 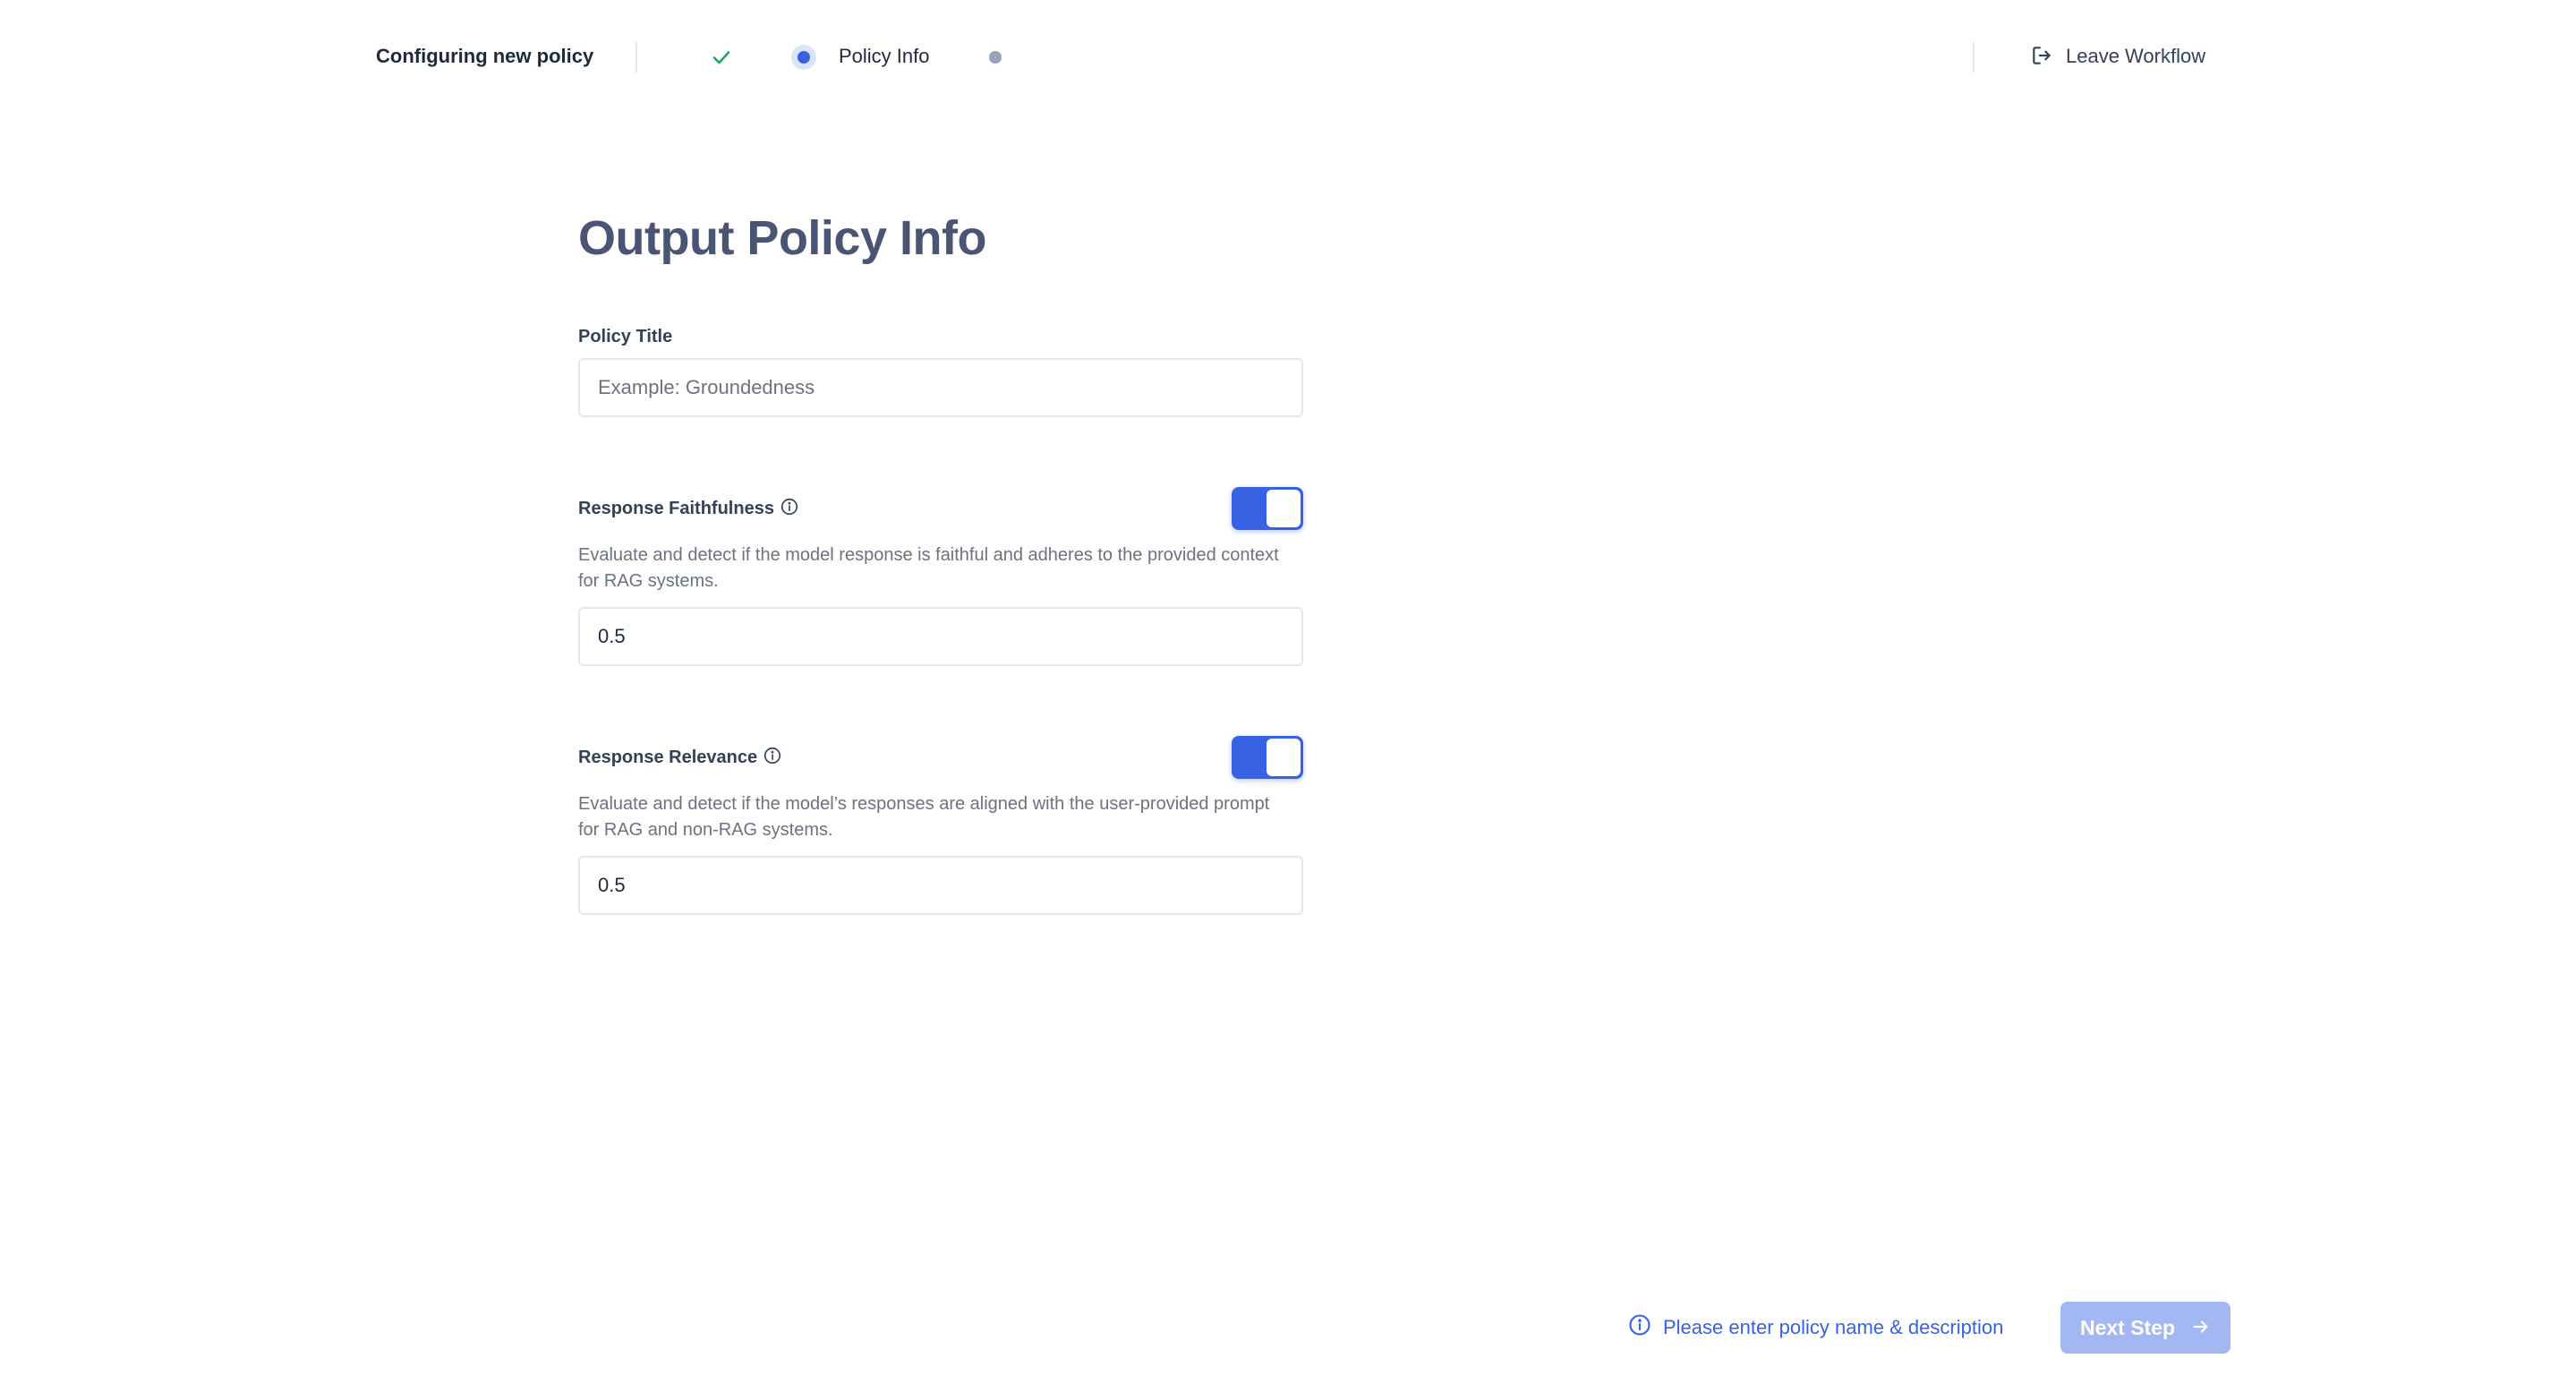 What do you see at coordinates (2136, 56) in the screenshot?
I see `leave-workflow-label: Leave Workflow` at bounding box center [2136, 56].